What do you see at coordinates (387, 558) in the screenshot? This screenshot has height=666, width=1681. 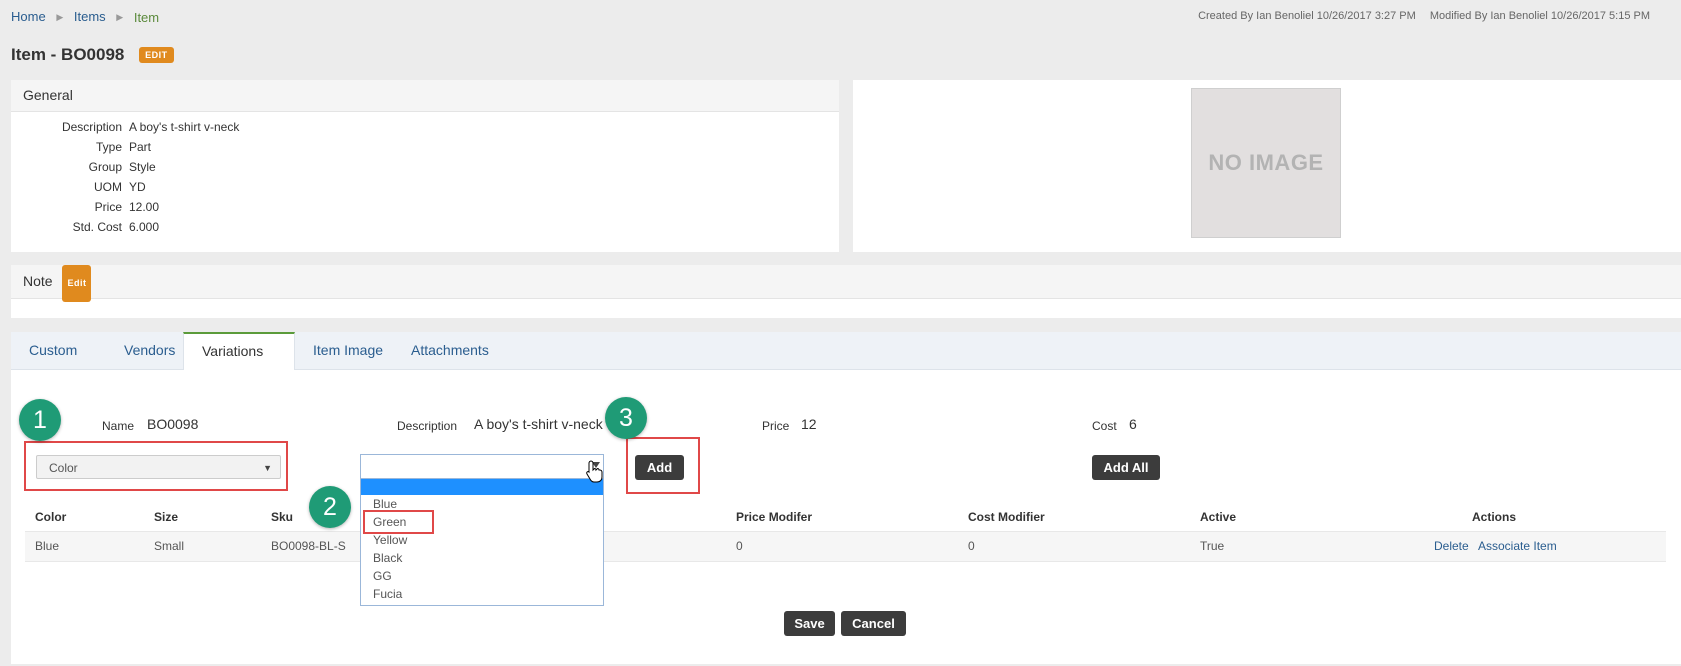 I see `option-black: Black` at bounding box center [387, 558].